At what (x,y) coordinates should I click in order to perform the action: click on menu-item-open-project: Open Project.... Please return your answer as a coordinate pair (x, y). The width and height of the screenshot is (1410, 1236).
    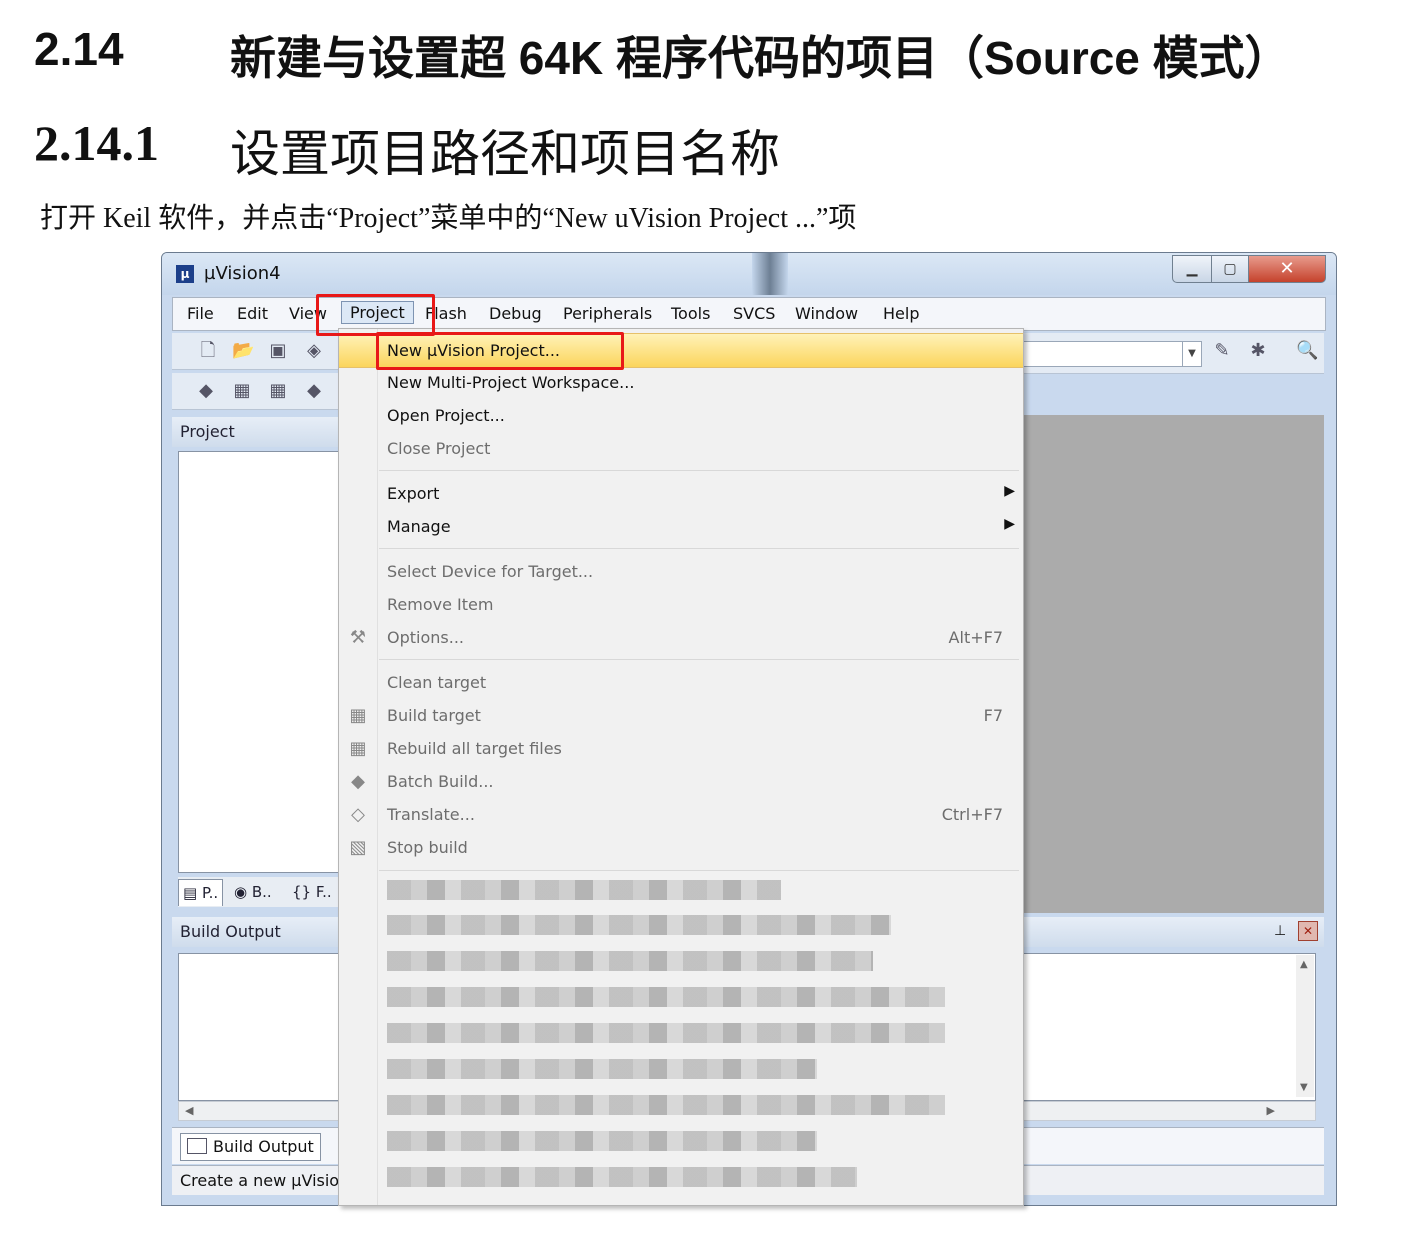
    Looking at the image, I should click on (681, 415).